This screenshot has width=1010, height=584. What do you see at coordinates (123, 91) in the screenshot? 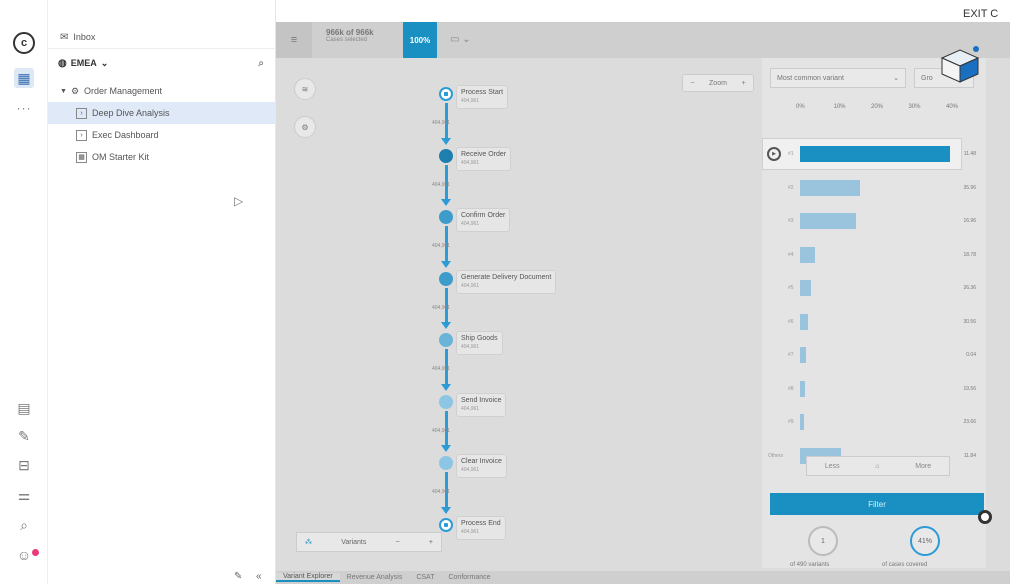
I see `tree-item-label: Order Management` at bounding box center [123, 91].